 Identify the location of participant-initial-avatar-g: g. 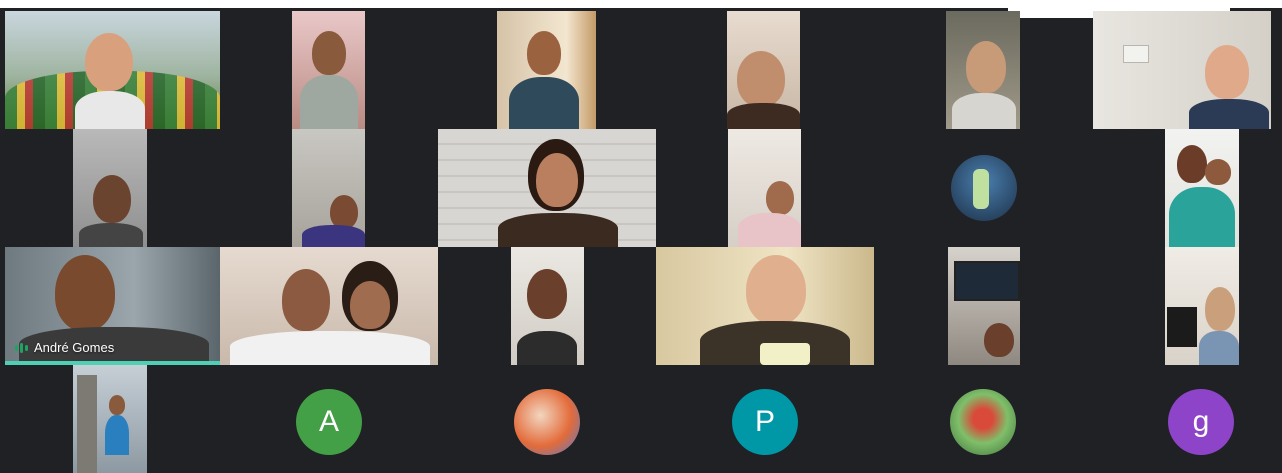
(1201, 422).